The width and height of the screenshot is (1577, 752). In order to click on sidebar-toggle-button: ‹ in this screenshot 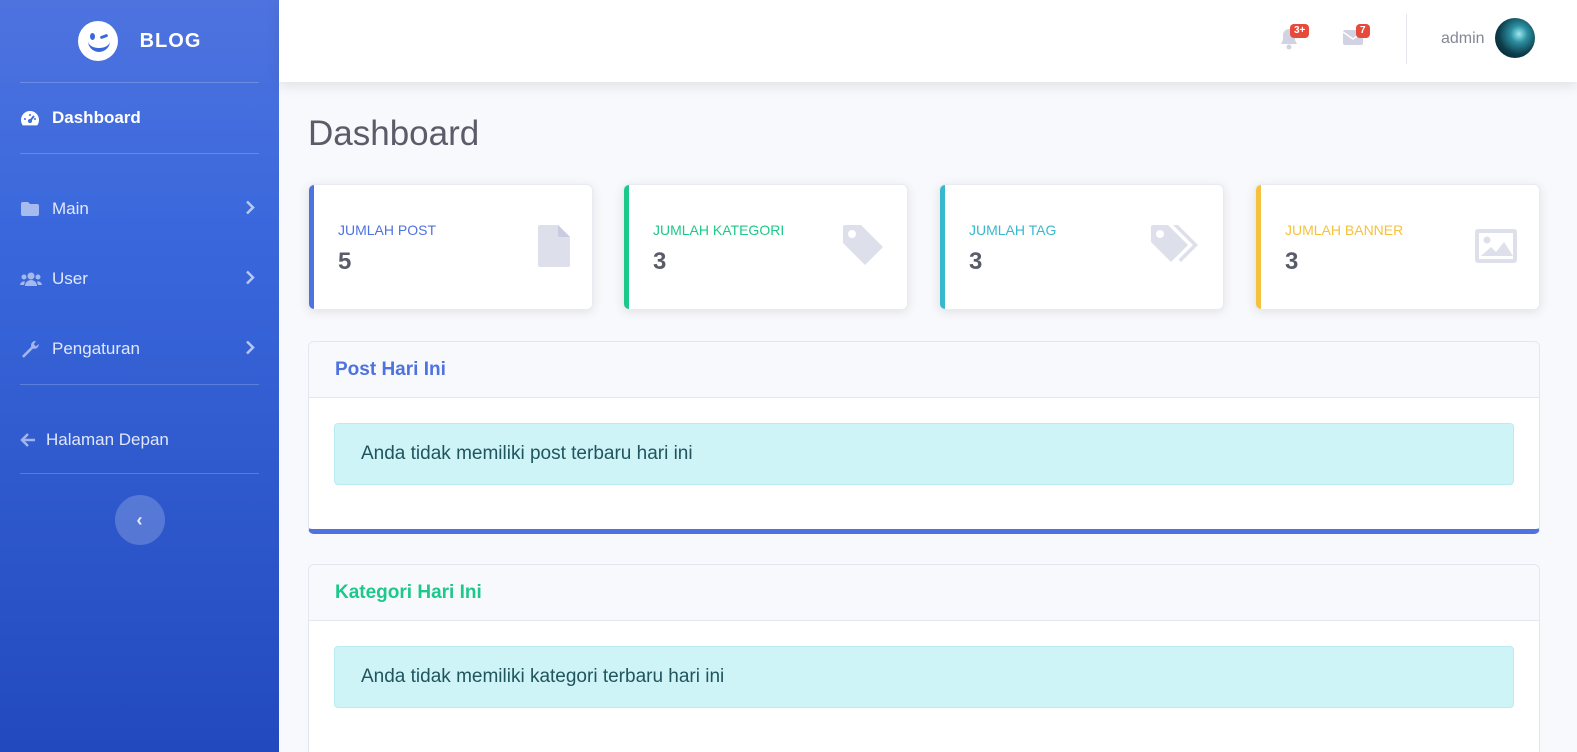, I will do `click(139, 520)`.